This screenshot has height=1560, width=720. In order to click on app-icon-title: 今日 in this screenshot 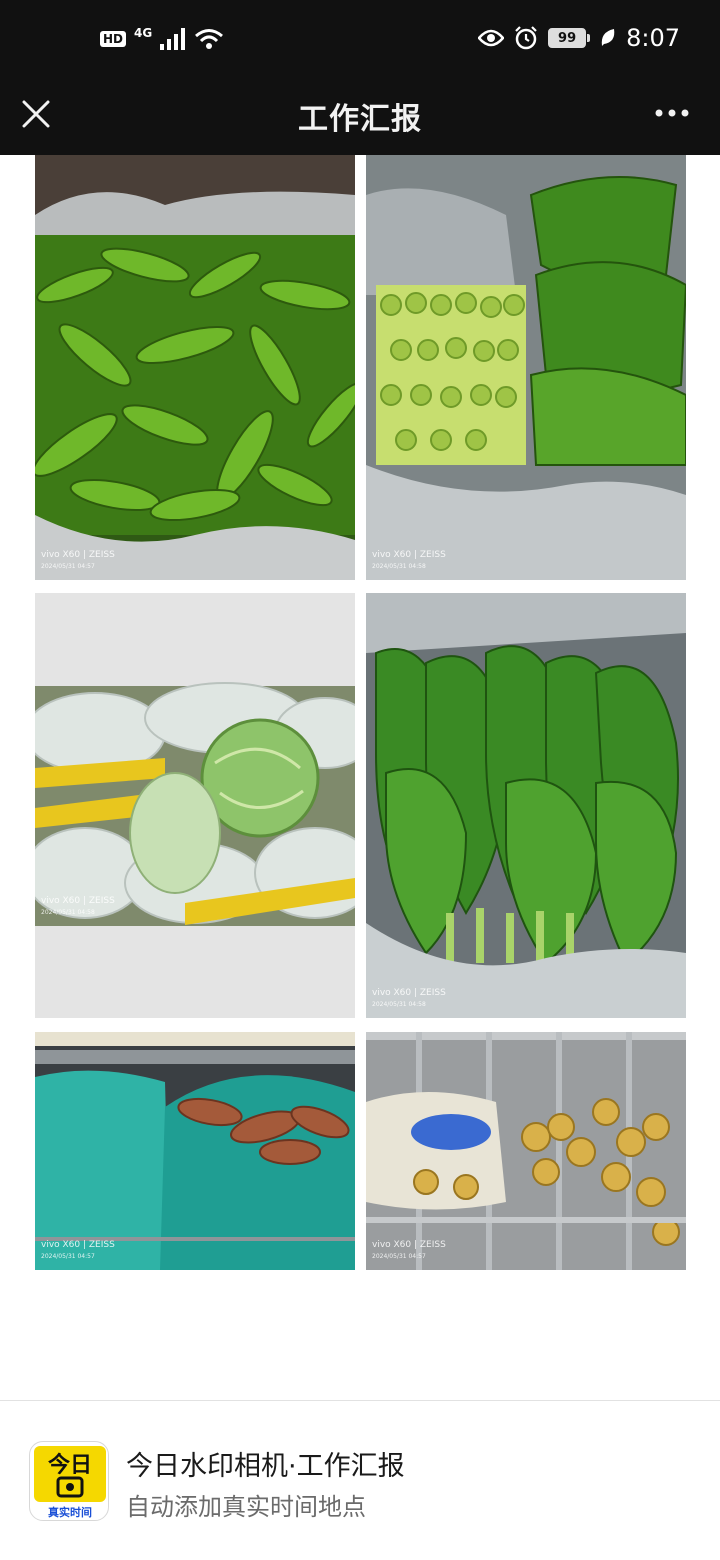, I will do `click(70, 1465)`.